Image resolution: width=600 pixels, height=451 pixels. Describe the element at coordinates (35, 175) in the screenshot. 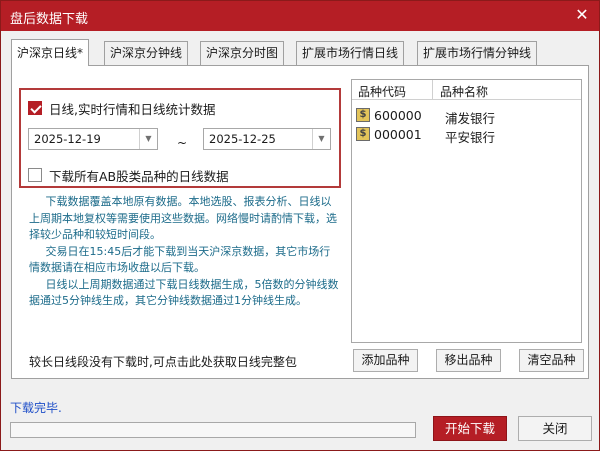

I see `all-ab-checkbox` at that location.